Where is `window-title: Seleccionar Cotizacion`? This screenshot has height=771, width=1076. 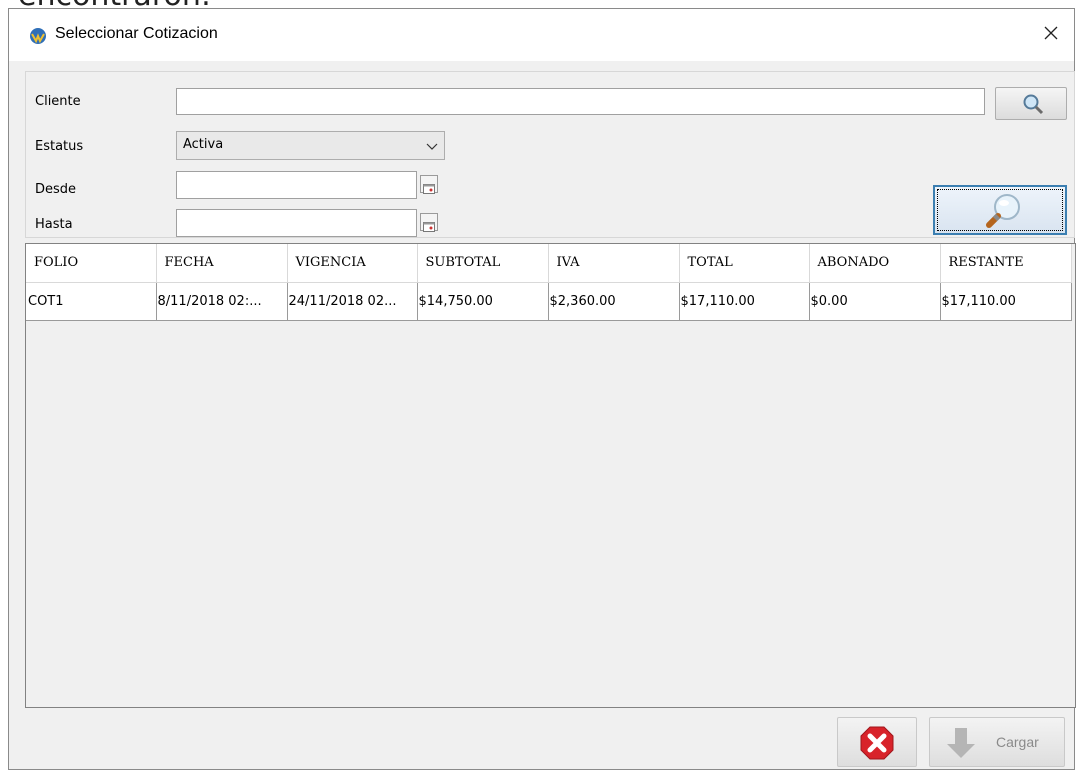
window-title: Seleccionar Cotizacion is located at coordinates (136, 33).